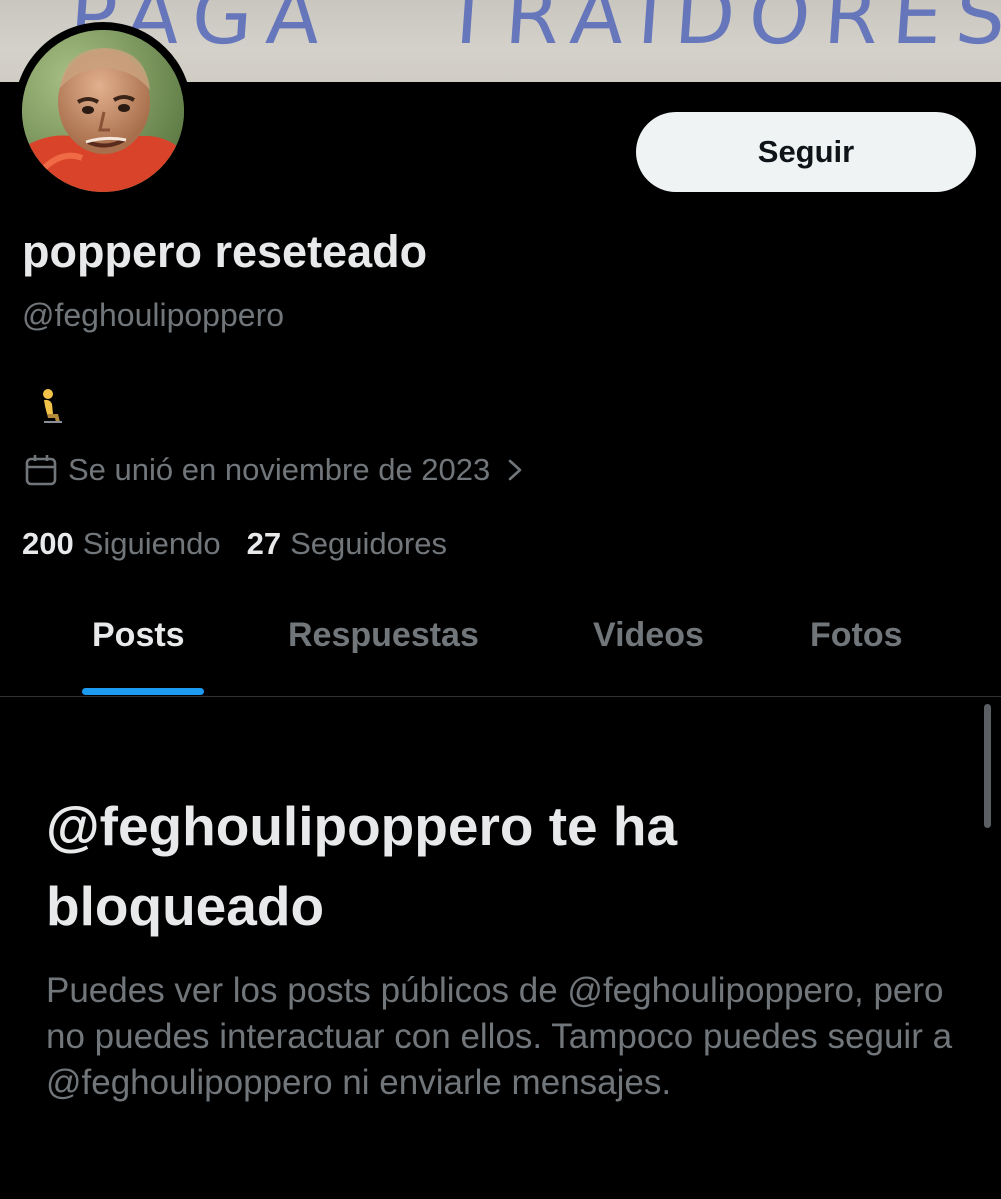 This screenshot has width=1001, height=1199. I want to click on avatar, so click(103, 111).